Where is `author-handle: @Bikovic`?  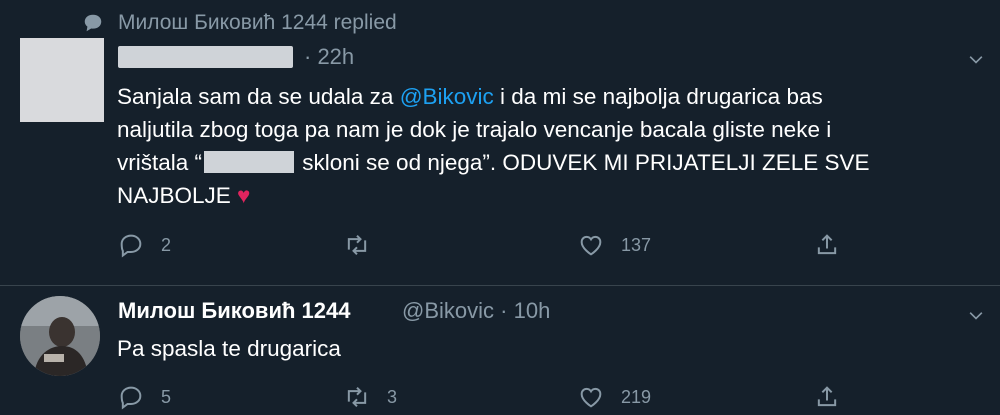
author-handle: @Bikovic is located at coordinates (448, 310).